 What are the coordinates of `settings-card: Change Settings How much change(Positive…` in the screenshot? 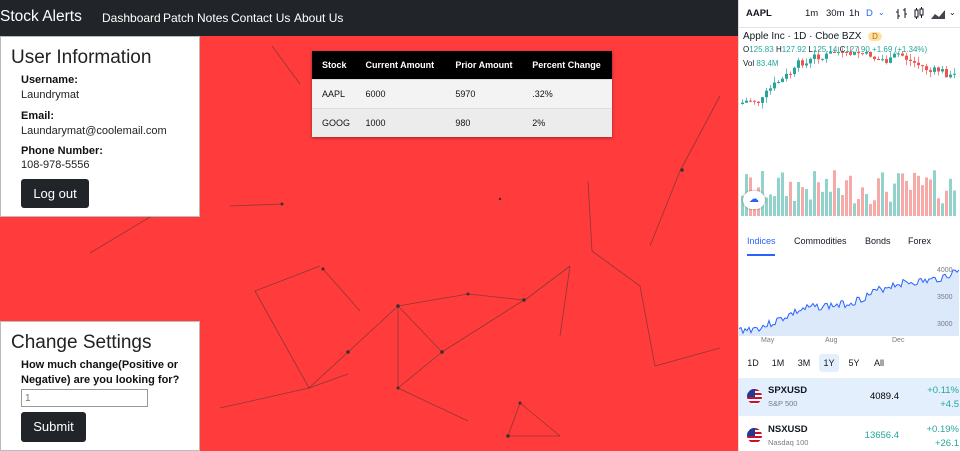 It's located at (100, 386).